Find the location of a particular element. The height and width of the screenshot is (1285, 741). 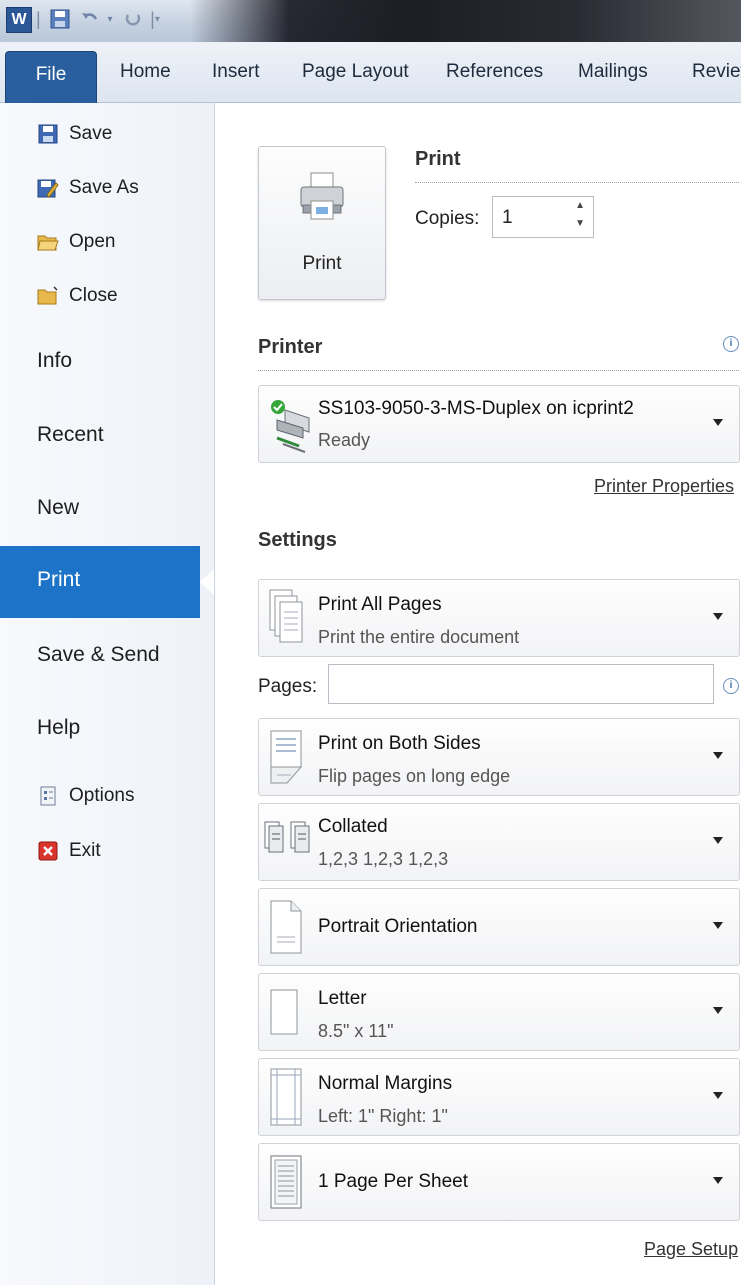

margins-sub: Left: 1" Right: 1" is located at coordinates (383, 1116).